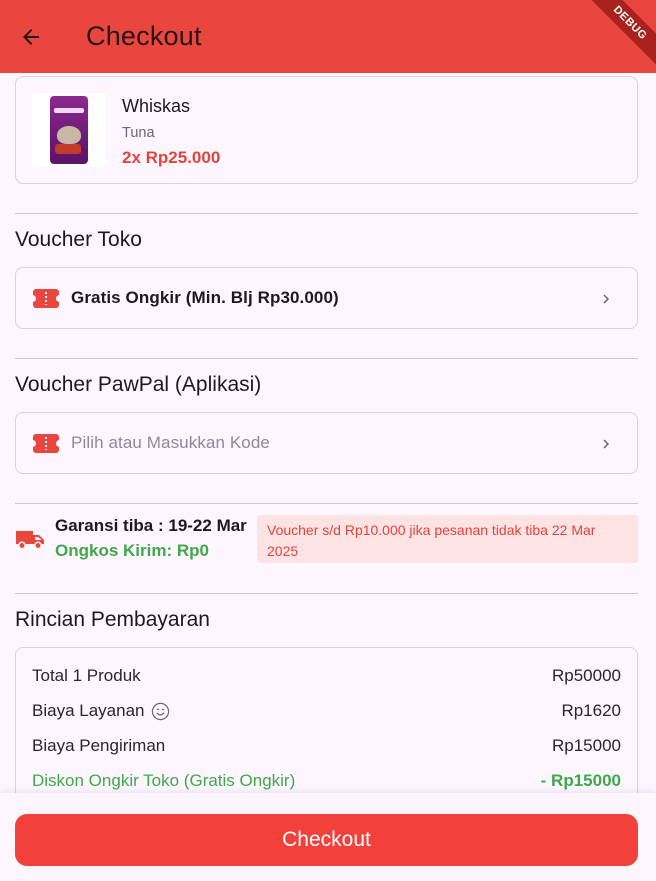  Describe the element at coordinates (591, 710) in the screenshot. I see `payment-value: Rp1620` at that location.